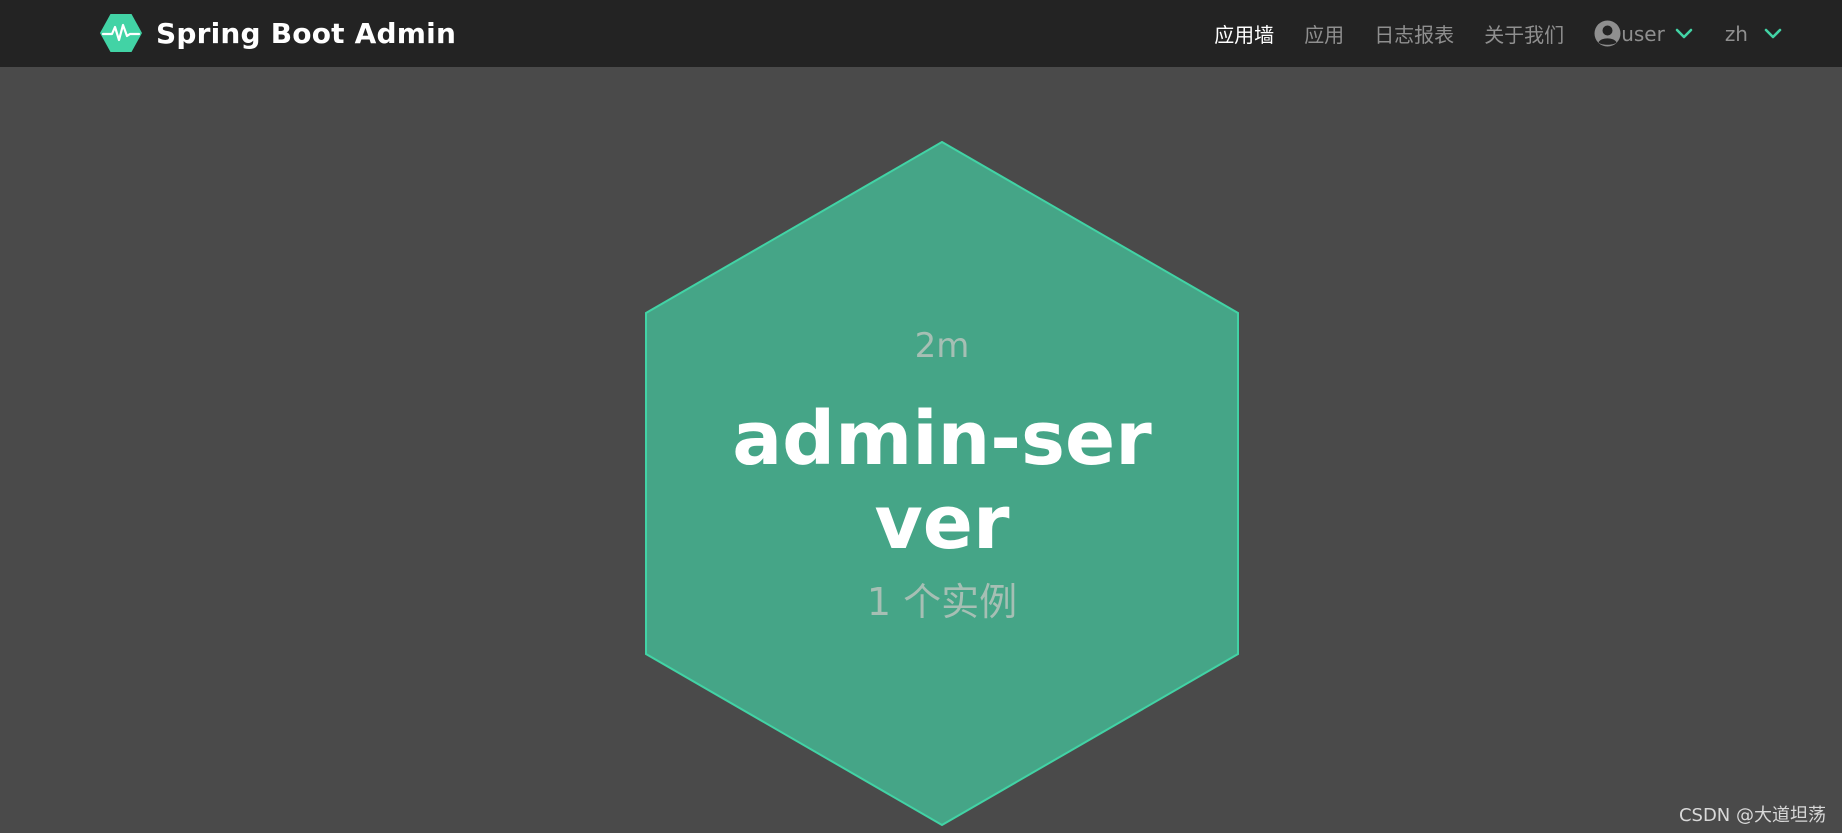  I want to click on application-instance-count: 1 个实例, so click(942, 602).